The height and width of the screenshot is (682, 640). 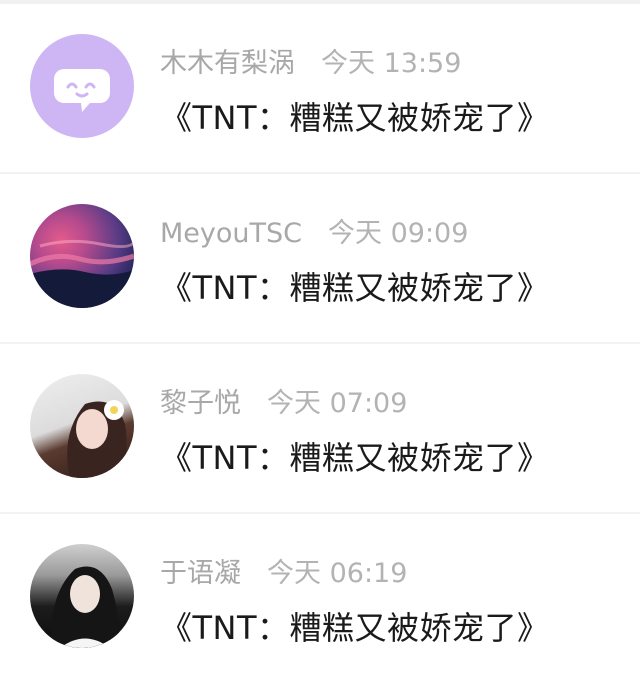 What do you see at coordinates (200, 573) in the screenshot?
I see `username: 于语凝` at bounding box center [200, 573].